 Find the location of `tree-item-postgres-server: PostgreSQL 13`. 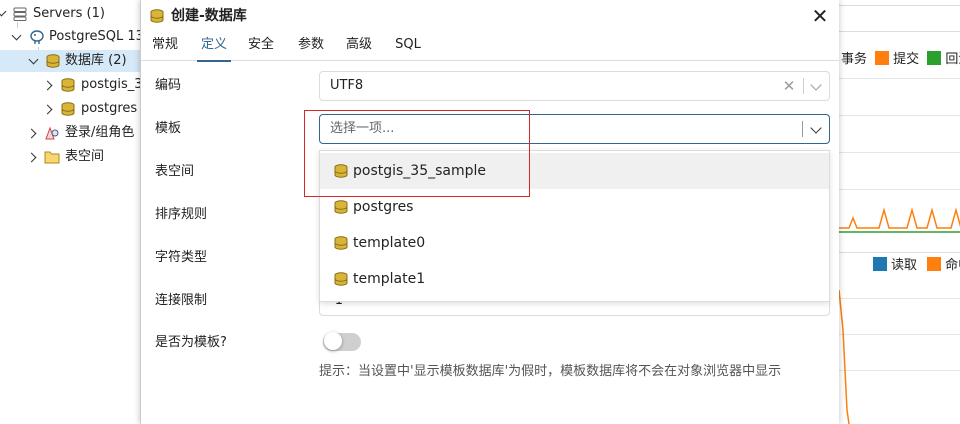

tree-item-postgres-server: PostgreSQL 13 is located at coordinates (72, 37).